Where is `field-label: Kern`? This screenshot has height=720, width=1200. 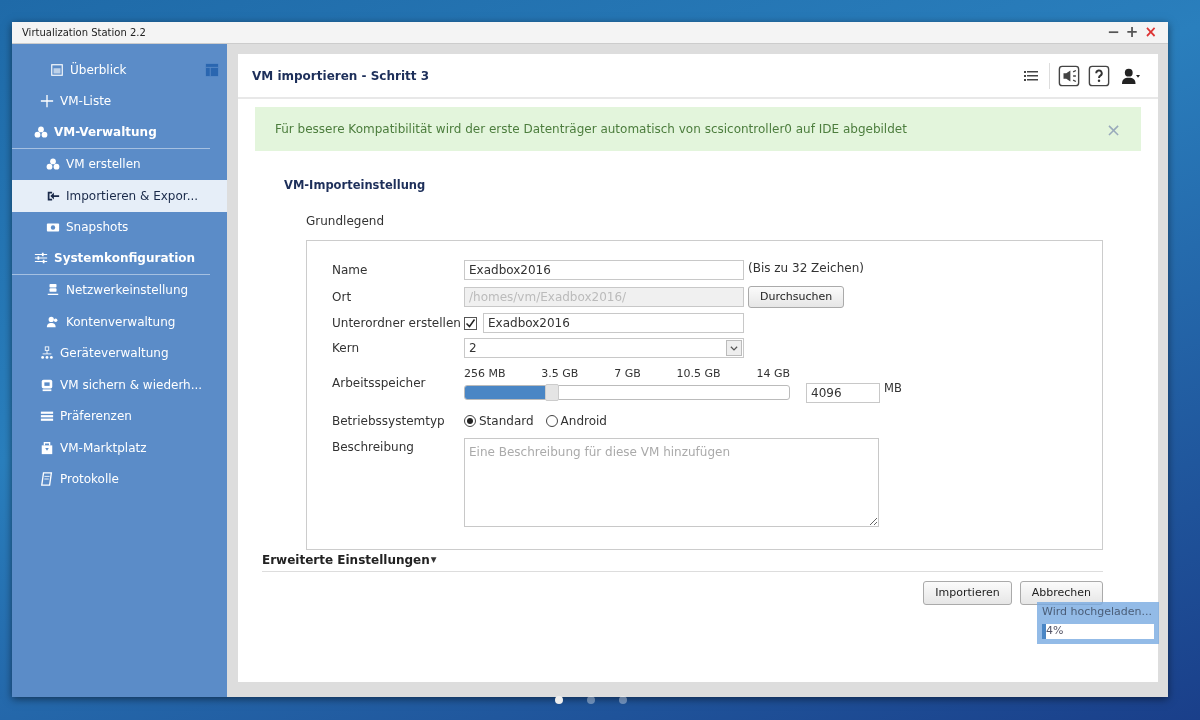 field-label: Kern is located at coordinates (346, 349).